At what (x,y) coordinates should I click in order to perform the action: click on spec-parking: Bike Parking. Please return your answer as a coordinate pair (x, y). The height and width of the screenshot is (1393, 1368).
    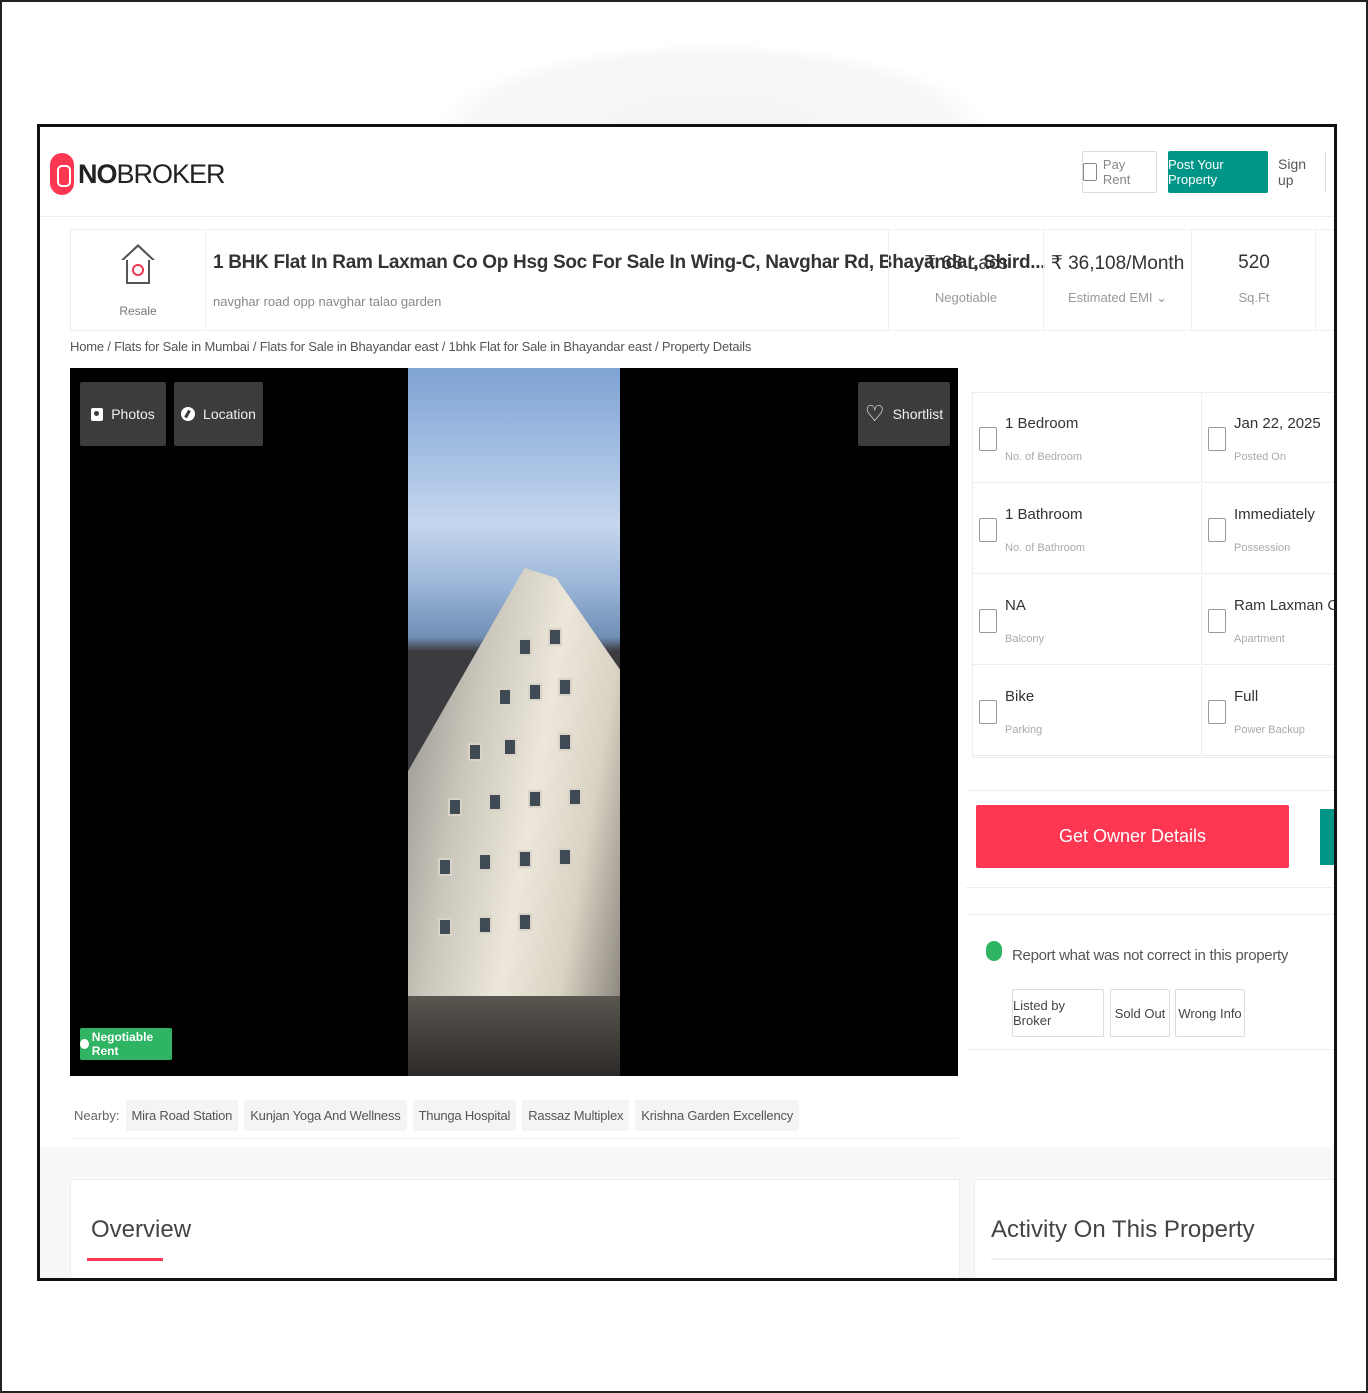
    Looking at the image, I should click on (1086, 711).